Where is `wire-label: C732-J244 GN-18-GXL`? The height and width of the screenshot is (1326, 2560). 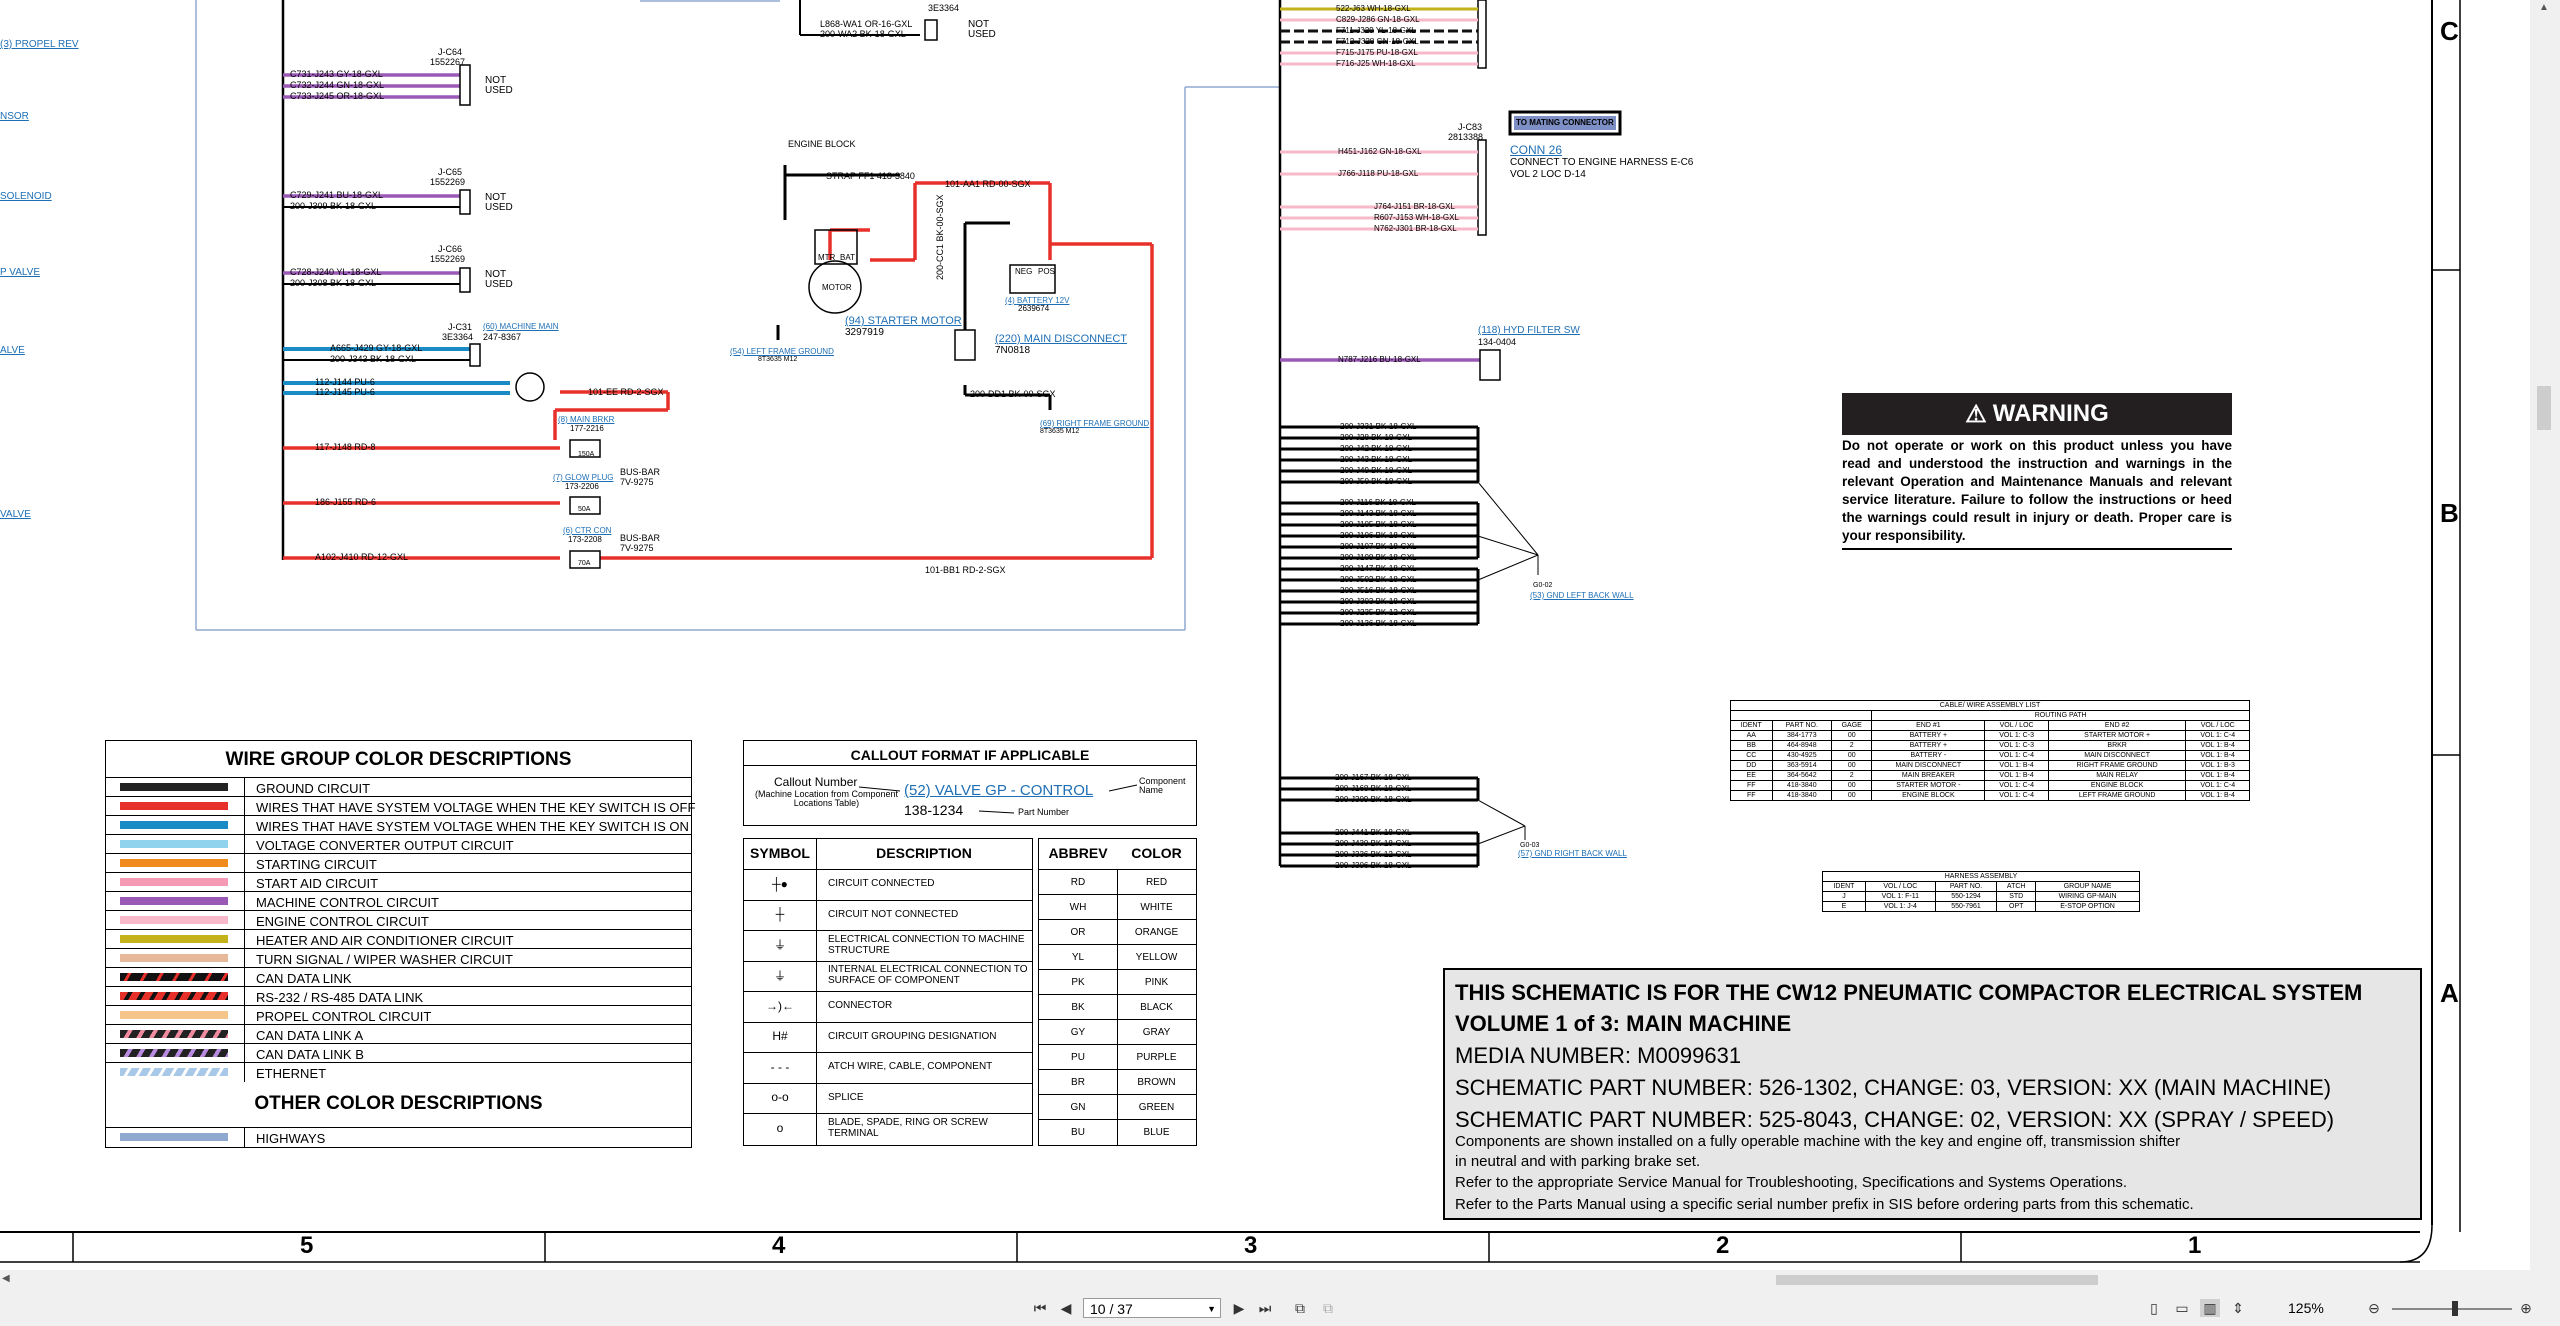 wire-label: C732-J244 GN-18-GXL is located at coordinates (337, 85).